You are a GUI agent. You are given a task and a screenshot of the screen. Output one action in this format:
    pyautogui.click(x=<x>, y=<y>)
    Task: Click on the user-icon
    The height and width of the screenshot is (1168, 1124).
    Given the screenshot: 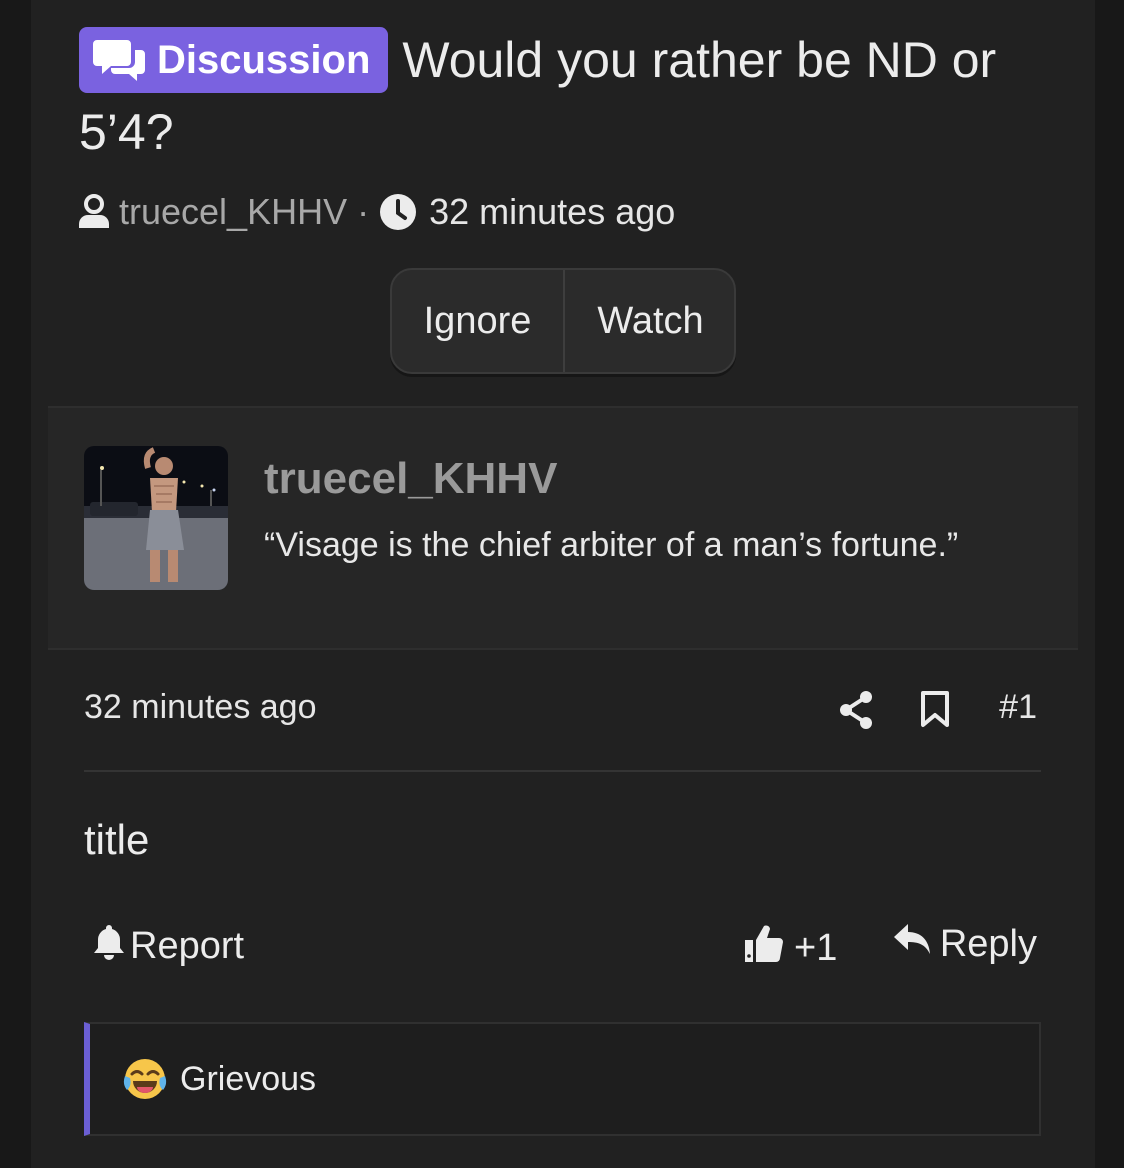 What is the action you would take?
    pyautogui.click(x=94, y=212)
    